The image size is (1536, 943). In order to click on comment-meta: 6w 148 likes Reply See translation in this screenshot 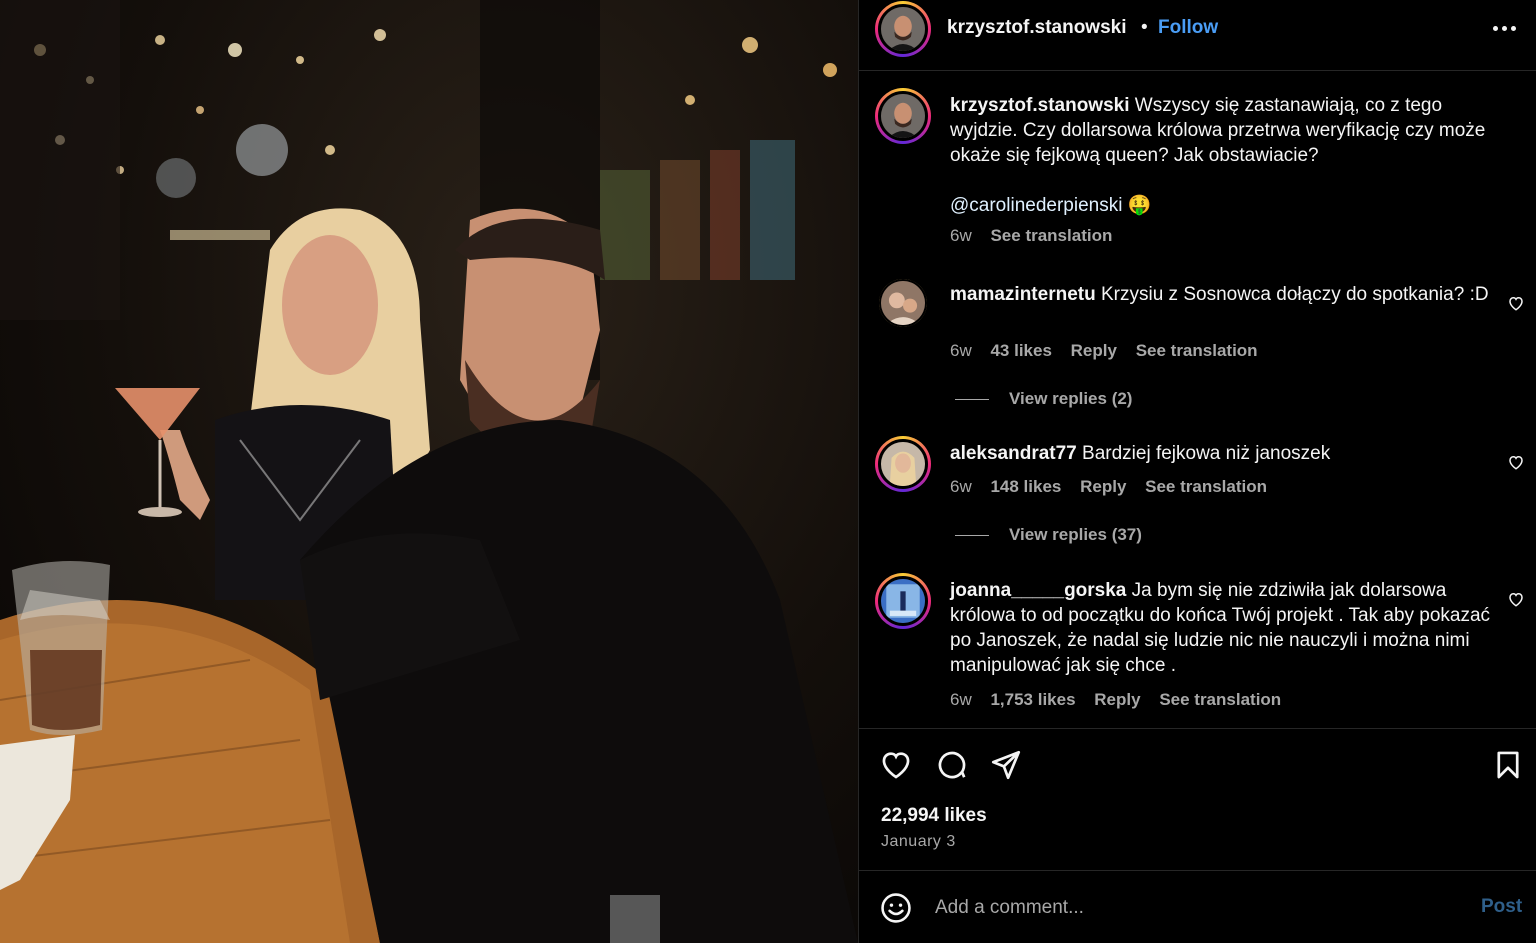, I will do `click(1115, 487)`.